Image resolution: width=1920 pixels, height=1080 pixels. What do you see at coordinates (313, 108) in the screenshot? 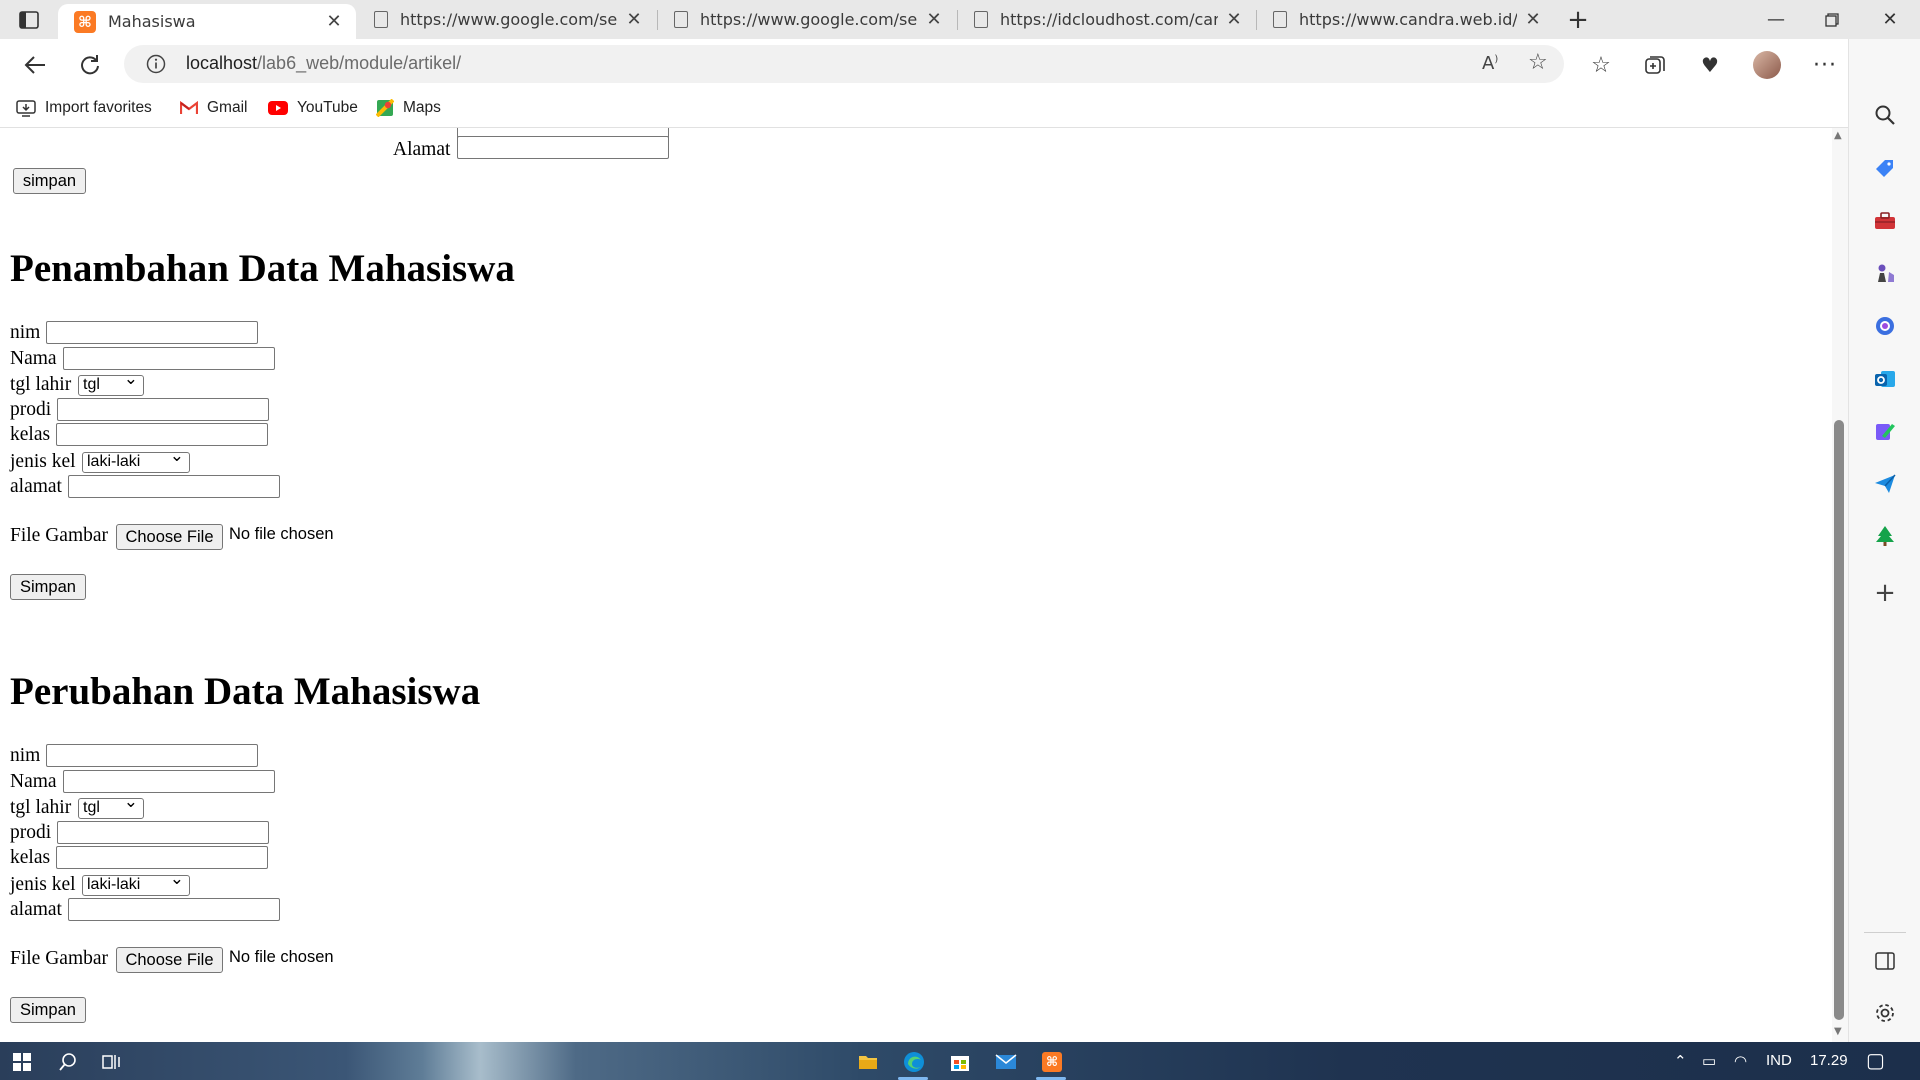
I see `favorite-youtube: YouTube` at bounding box center [313, 108].